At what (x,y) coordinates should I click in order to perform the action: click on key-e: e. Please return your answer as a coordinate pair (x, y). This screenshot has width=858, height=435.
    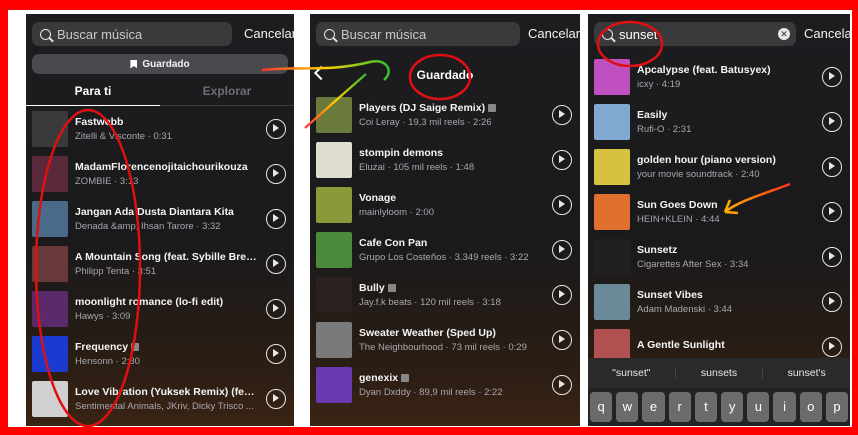
    Looking at the image, I should click on (653, 407).